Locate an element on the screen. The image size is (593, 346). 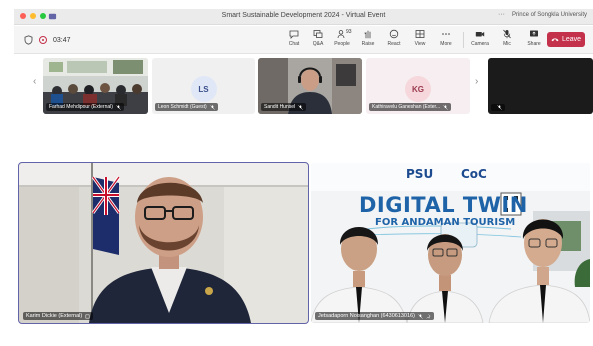
share-icon is located at coordinates (534, 33).